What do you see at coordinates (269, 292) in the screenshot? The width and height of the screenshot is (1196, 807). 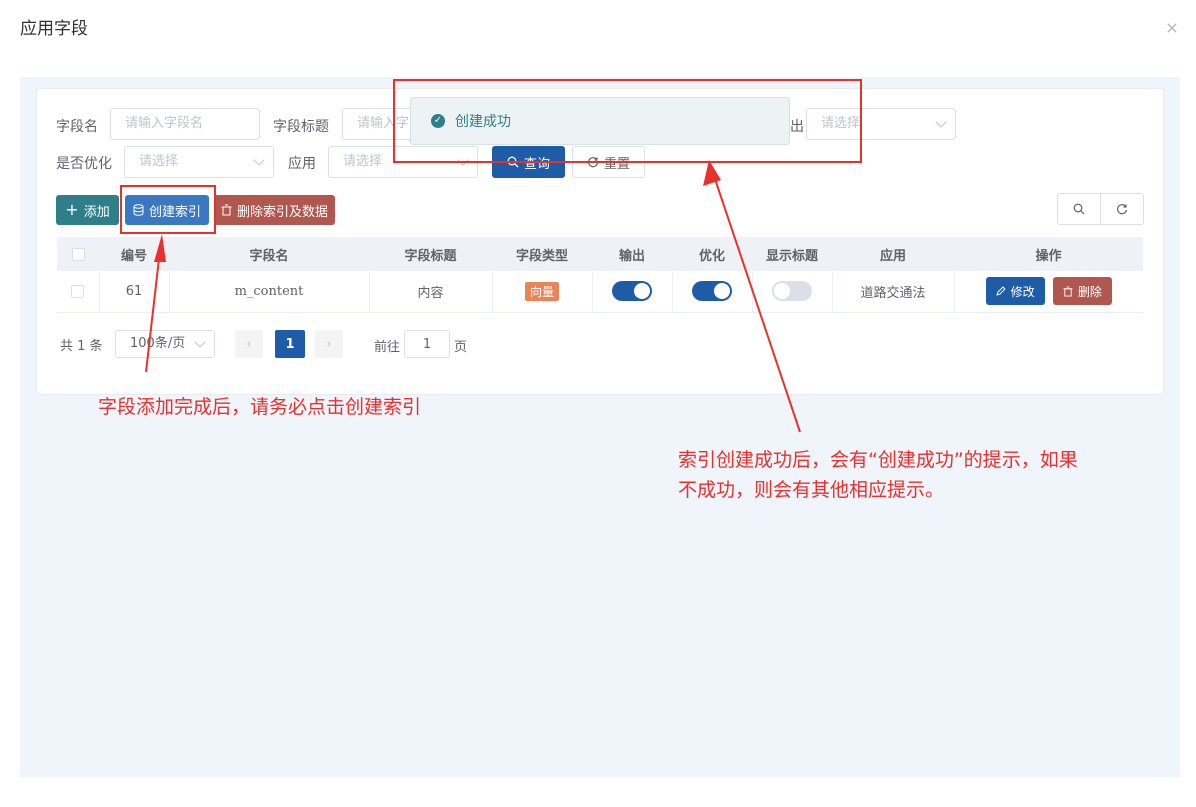 I see `cell-field-name: m_content` at bounding box center [269, 292].